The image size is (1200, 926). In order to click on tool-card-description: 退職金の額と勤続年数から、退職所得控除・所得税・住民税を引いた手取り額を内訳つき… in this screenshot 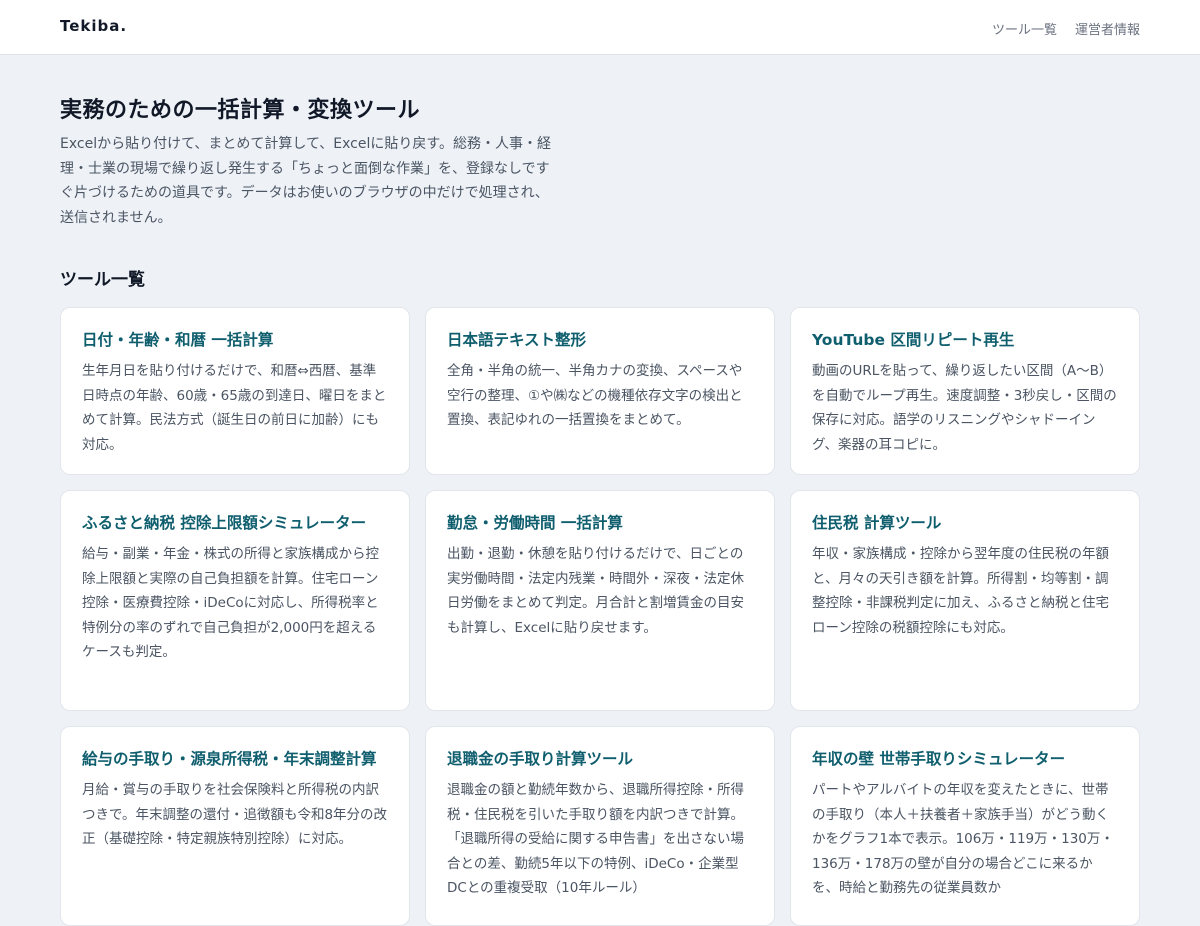, I will do `click(595, 839)`.